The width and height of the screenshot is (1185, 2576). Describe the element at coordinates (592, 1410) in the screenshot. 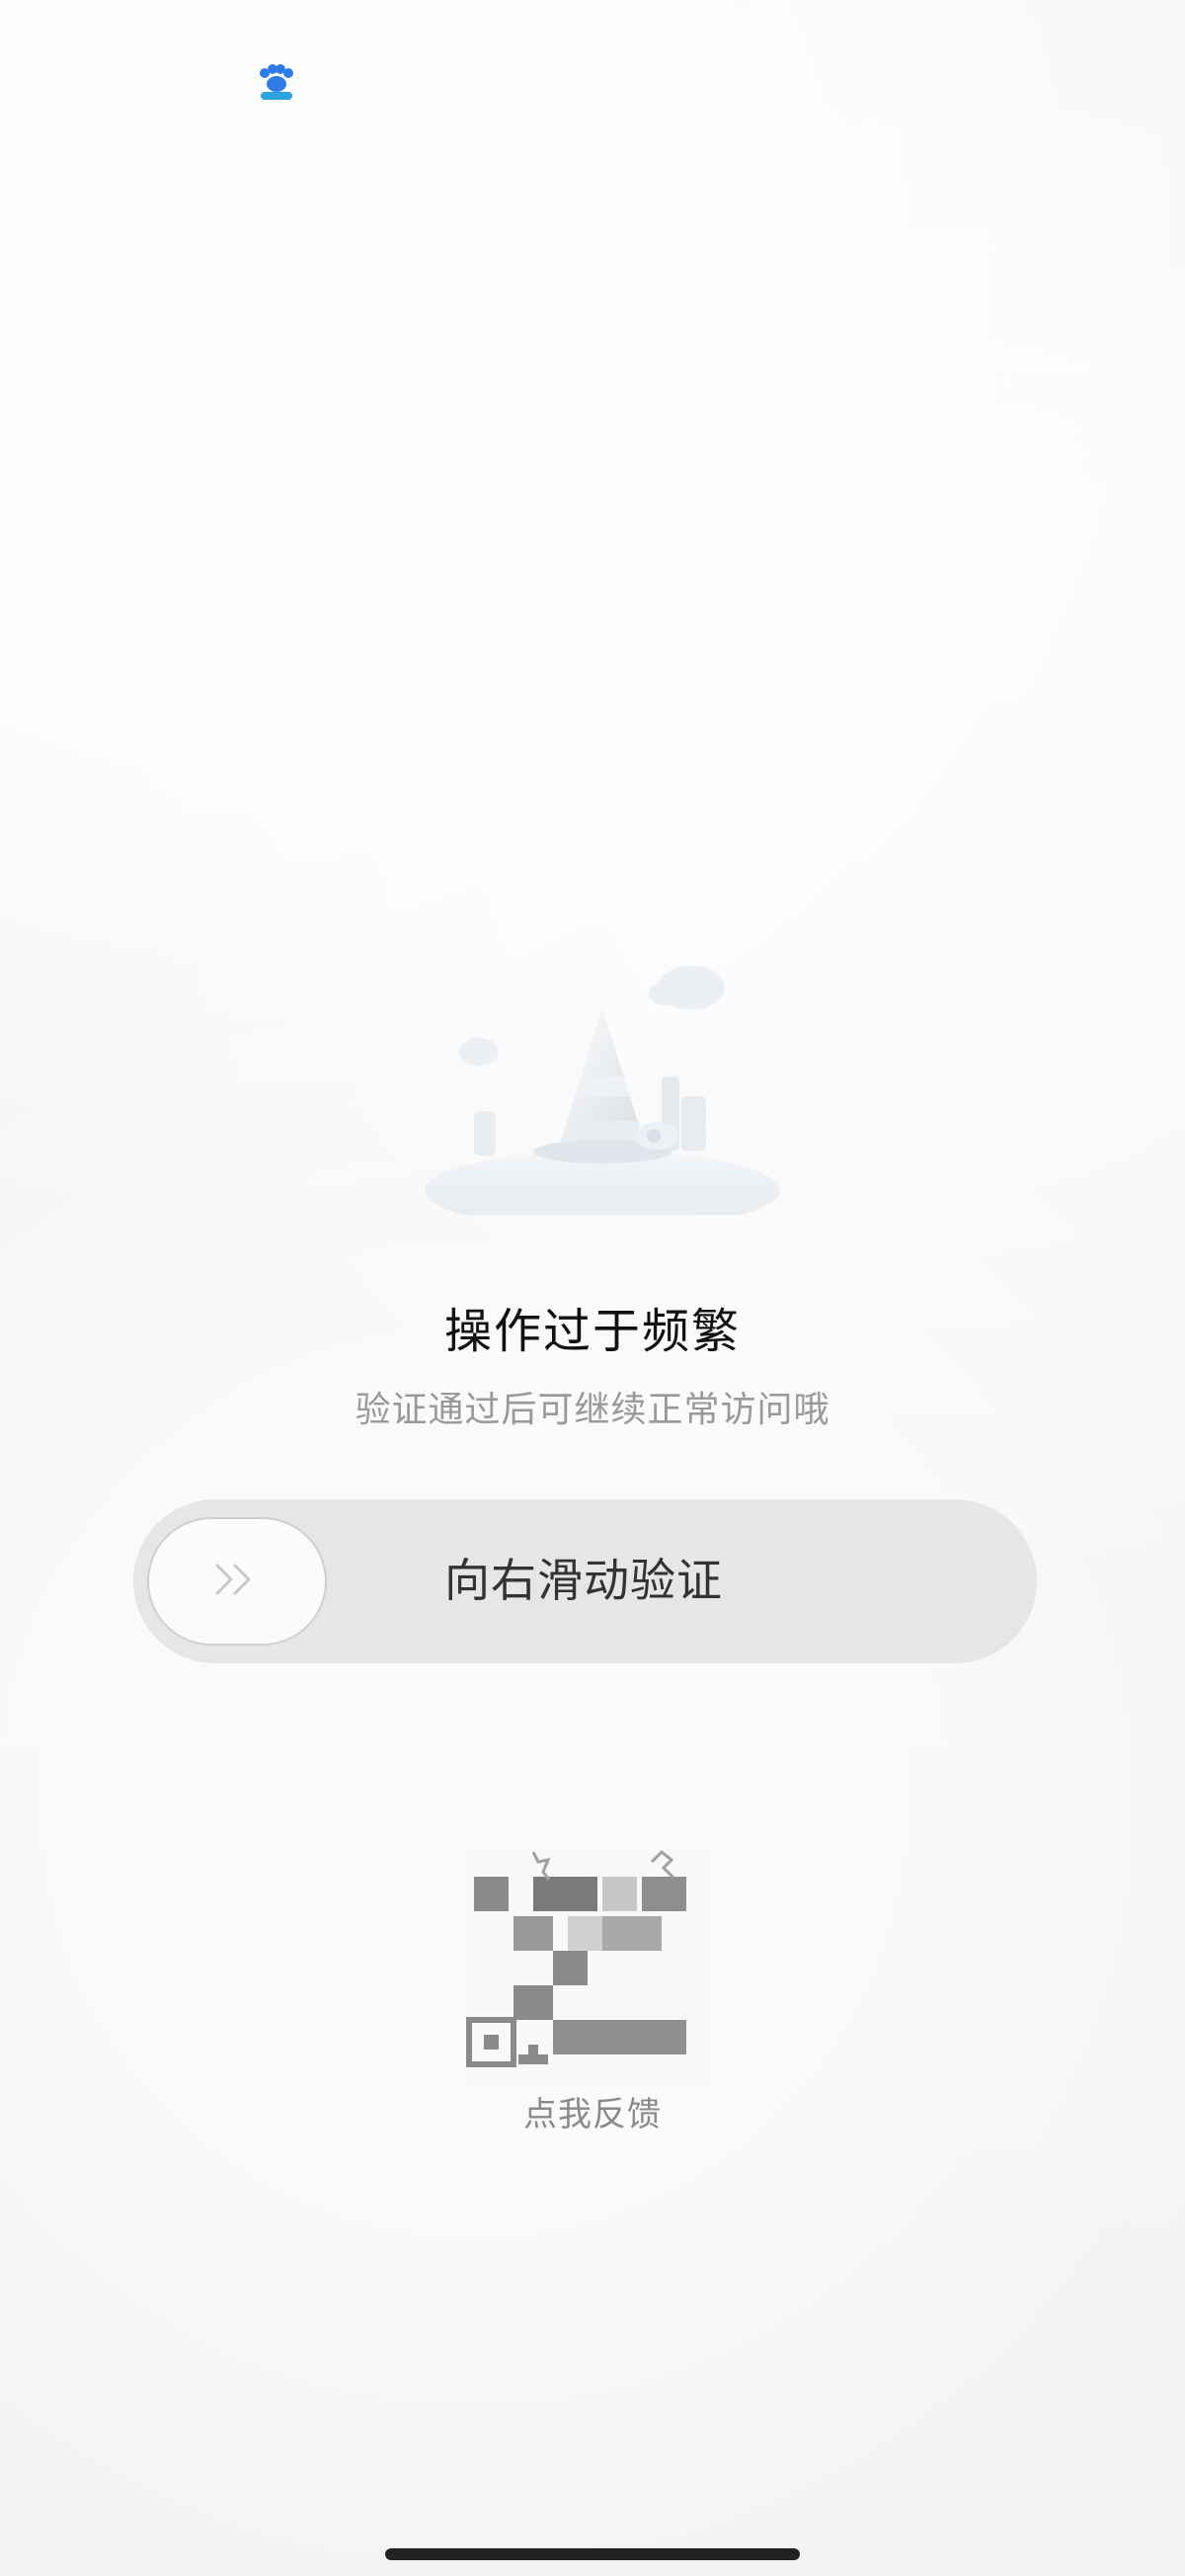

I see `page-subtitle: 验证通过后可继续正常访问哦` at that location.